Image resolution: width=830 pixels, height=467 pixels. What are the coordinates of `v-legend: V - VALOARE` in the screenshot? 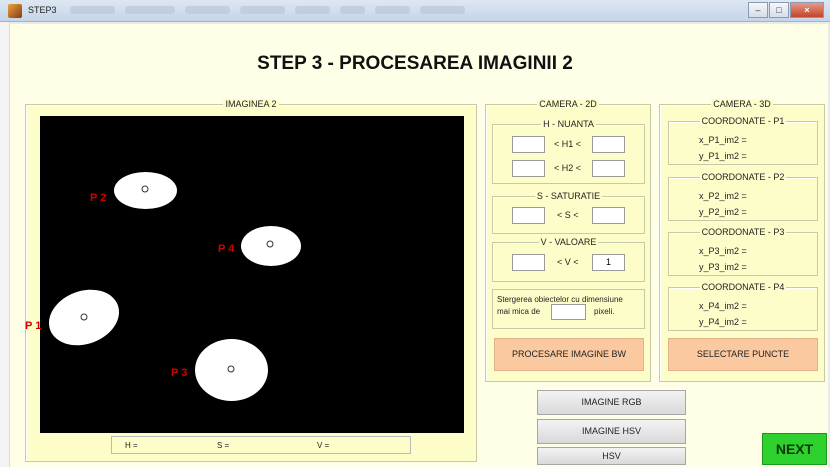 It's located at (568, 242).